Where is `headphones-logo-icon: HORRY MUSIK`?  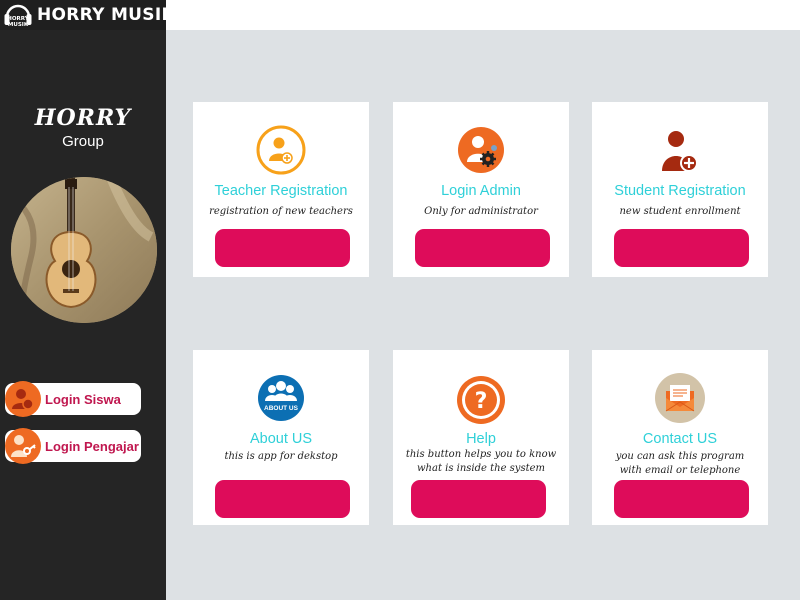
headphones-logo-icon: HORRY MUSIK is located at coordinates (18, 15).